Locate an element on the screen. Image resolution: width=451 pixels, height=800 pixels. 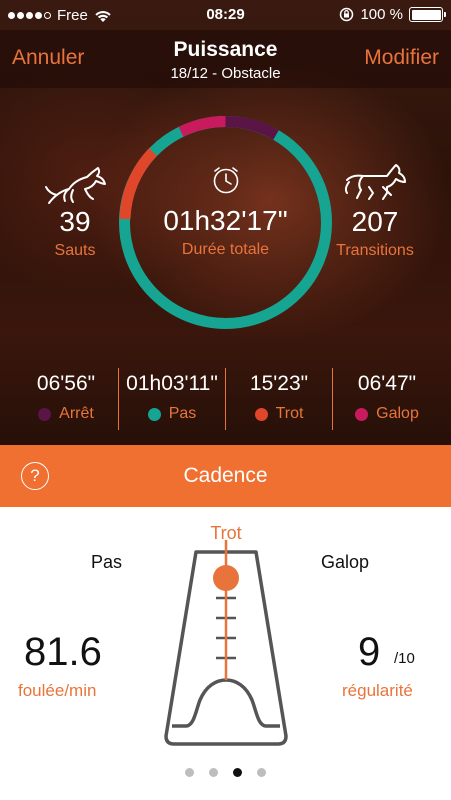
arret-color-dot is located at coordinates (45, 414).